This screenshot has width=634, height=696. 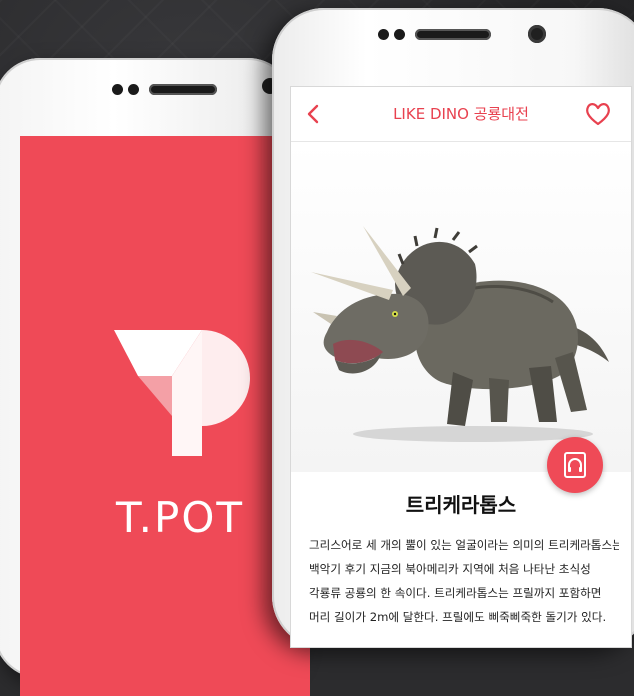 What do you see at coordinates (537, 34) in the screenshot?
I see `front-camera` at bounding box center [537, 34].